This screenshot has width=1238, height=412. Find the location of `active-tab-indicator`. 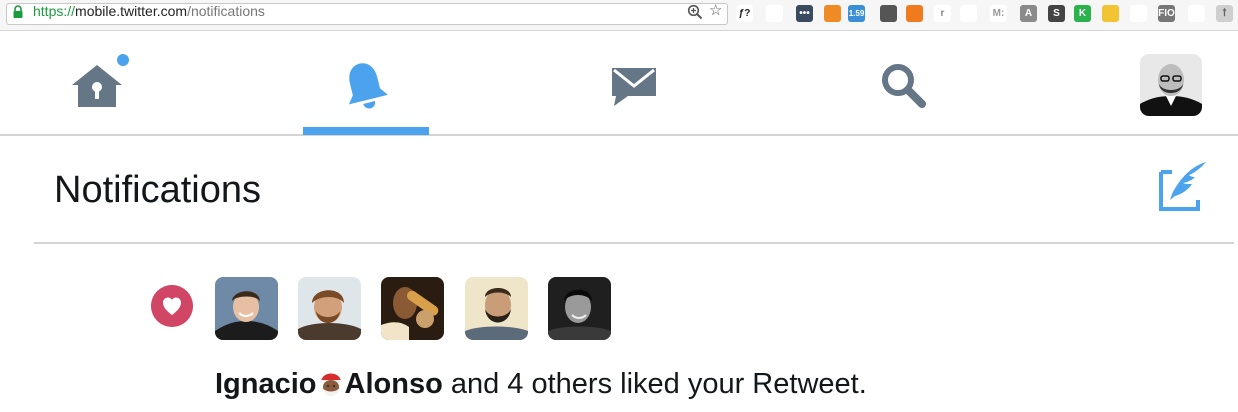

active-tab-indicator is located at coordinates (366, 131).